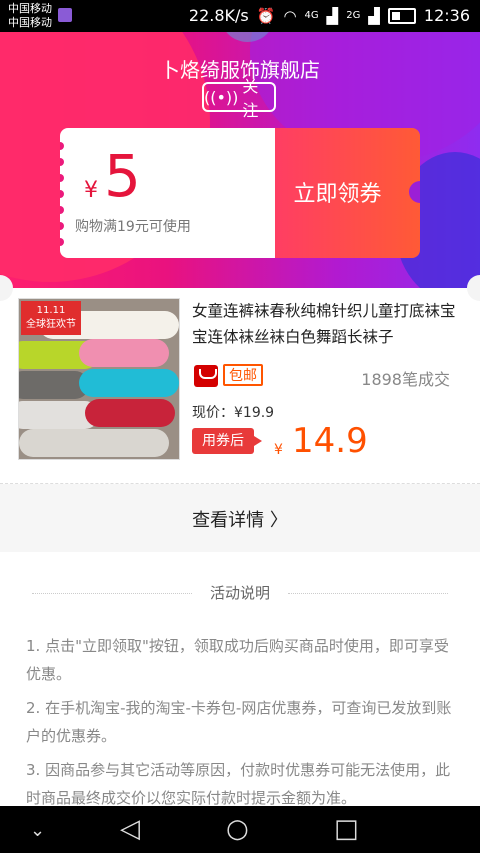 The width and height of the screenshot is (480, 853). I want to click on rule-item: 1. 点击"立即领取"按钮，领取成功后购买商品时使用，即可享受优惠。, so click(237, 660).